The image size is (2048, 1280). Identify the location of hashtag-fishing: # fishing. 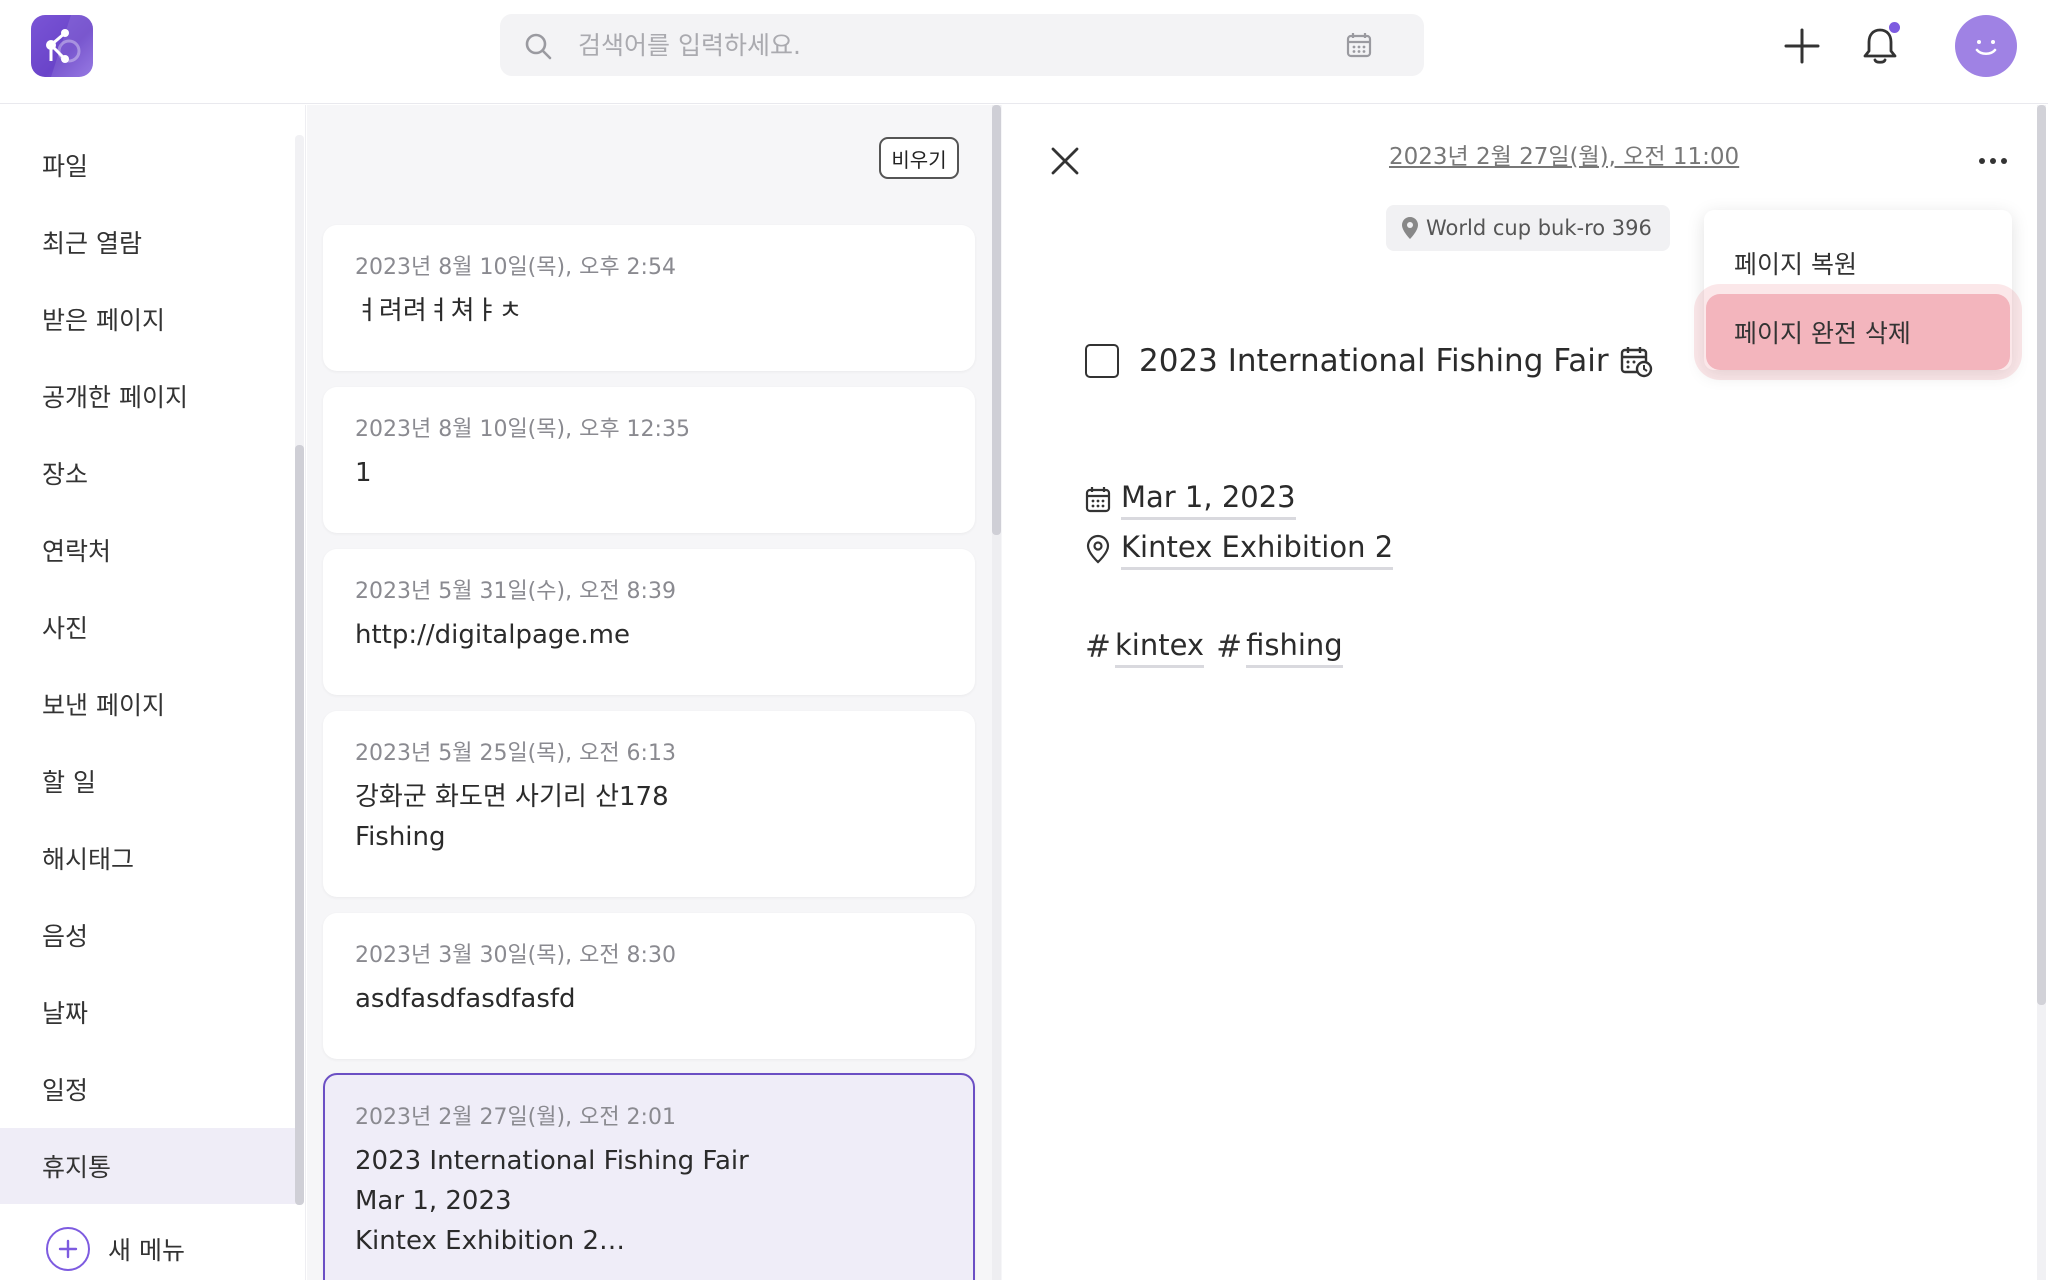
(1279, 646).